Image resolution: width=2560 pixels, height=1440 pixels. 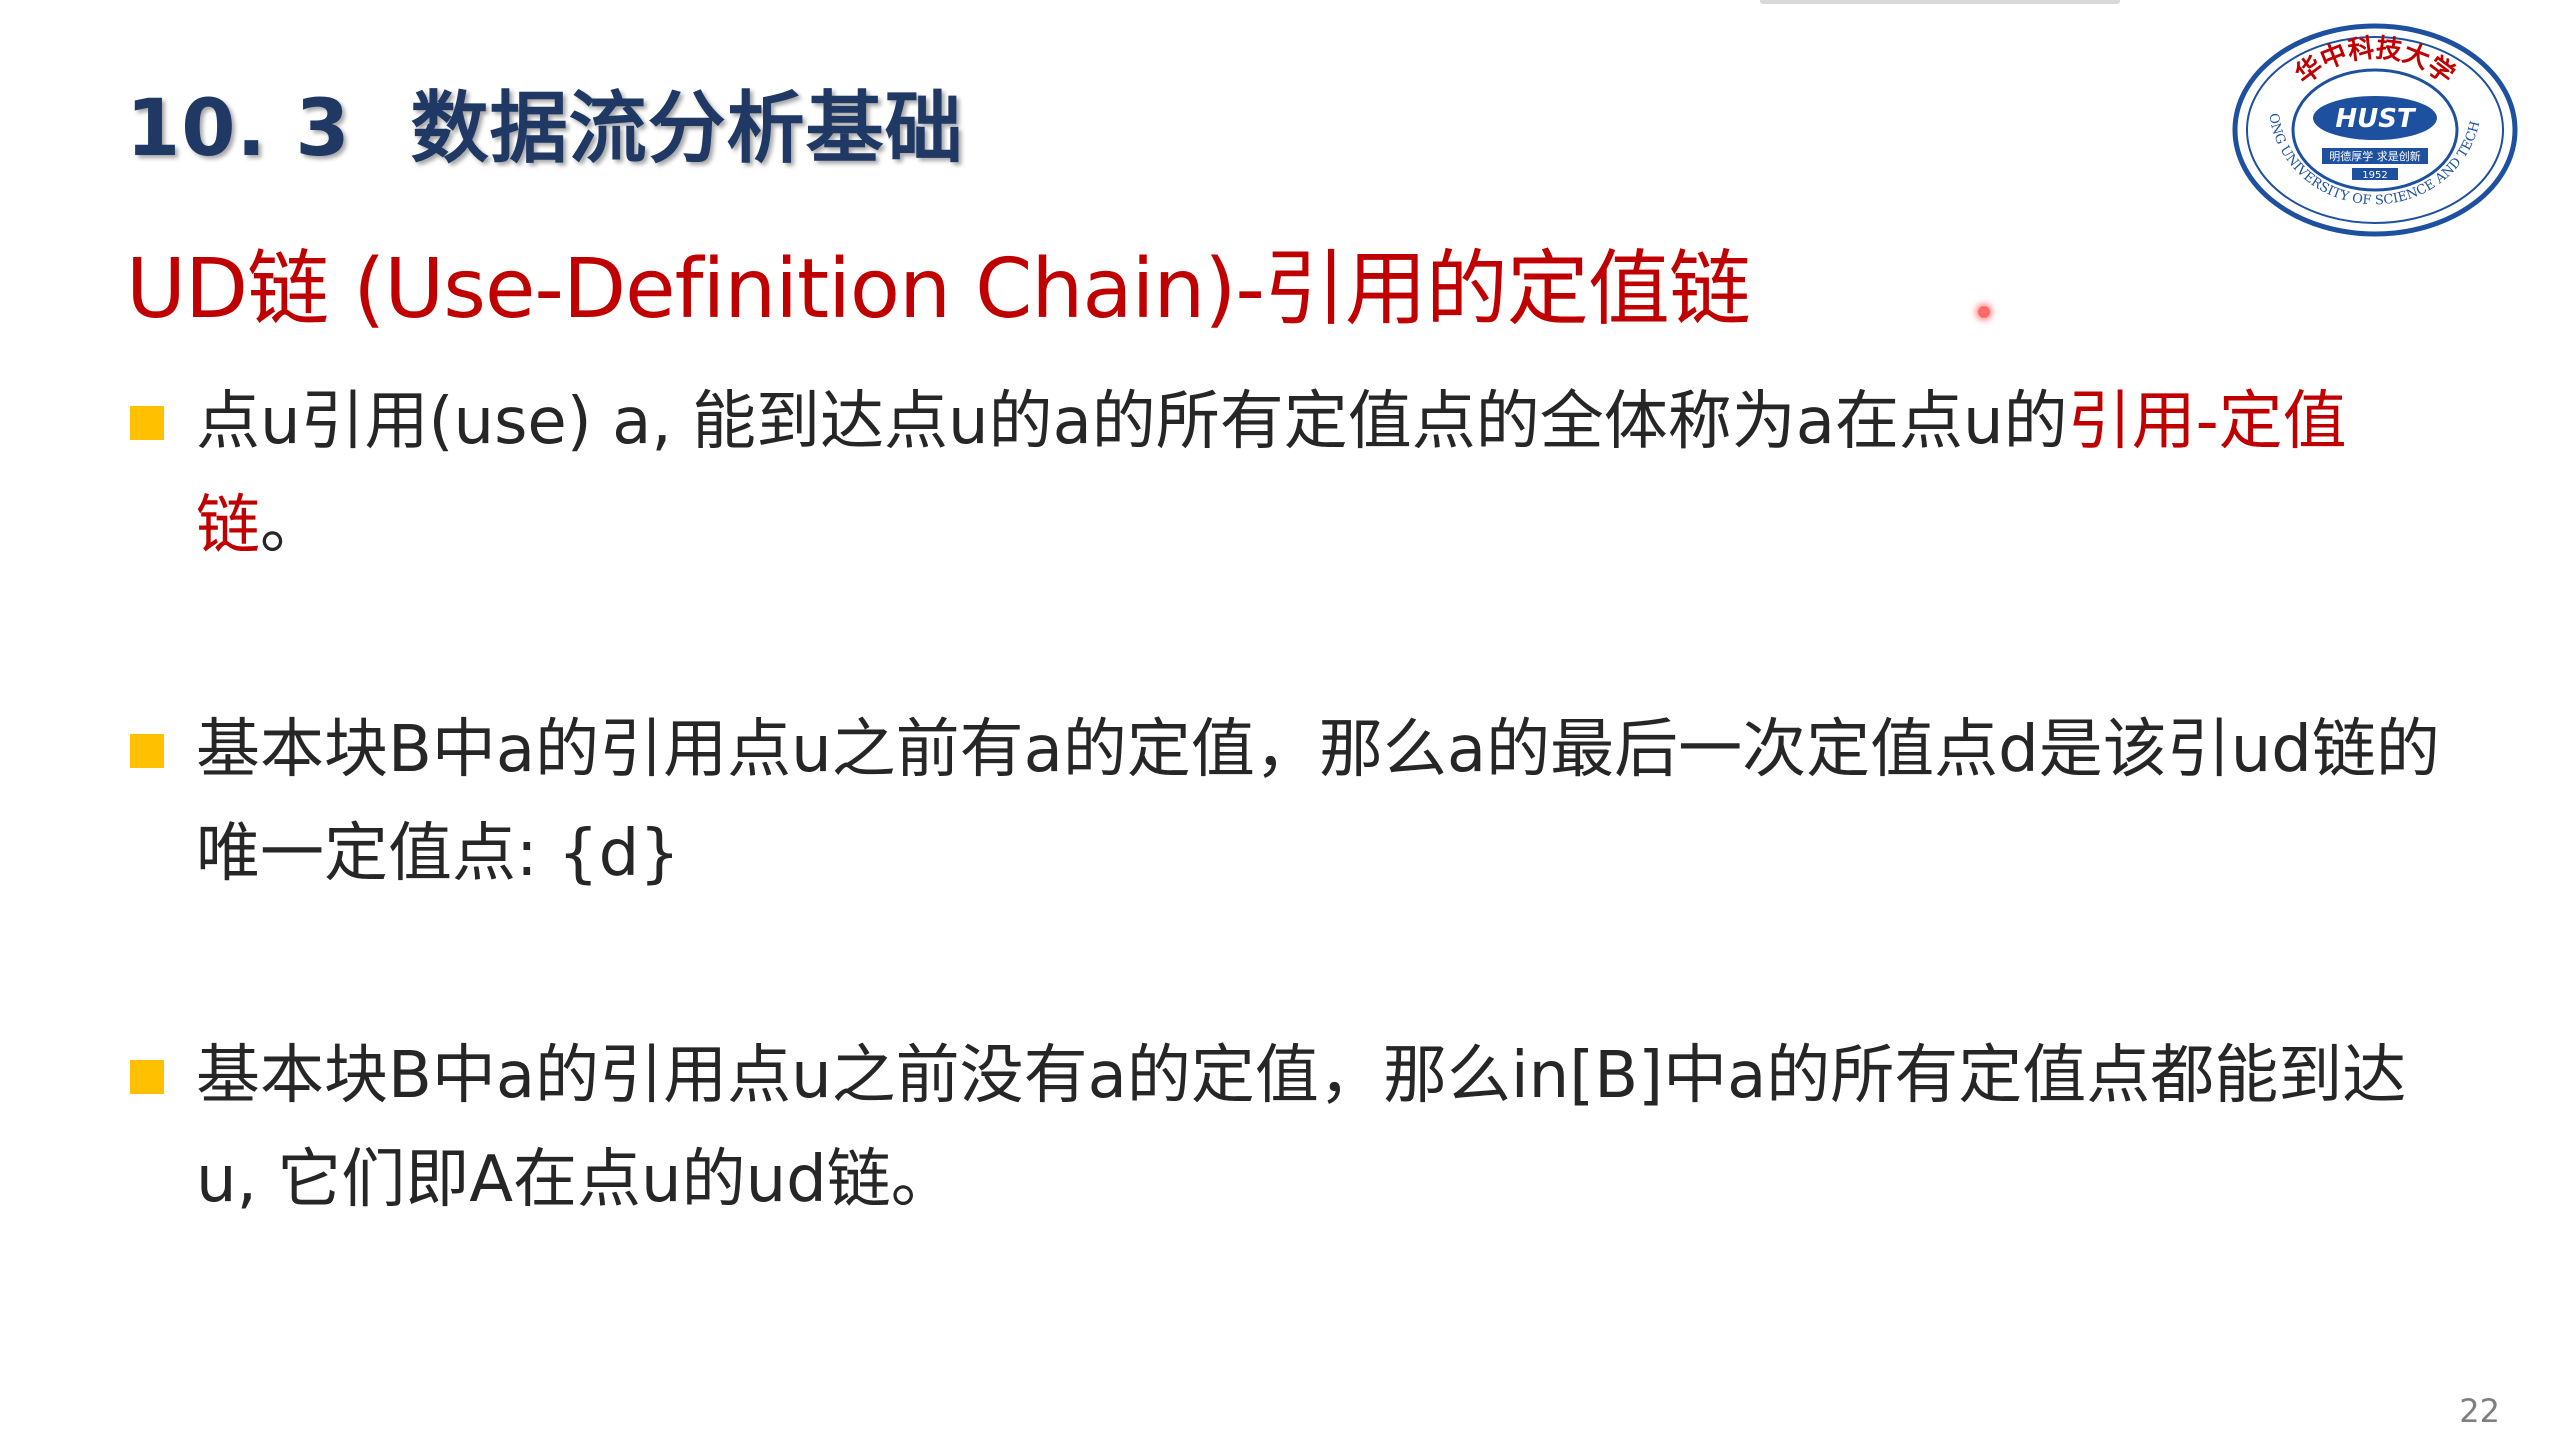 What do you see at coordinates (2374, 175) in the screenshot?
I see `logo-year: 1952` at bounding box center [2374, 175].